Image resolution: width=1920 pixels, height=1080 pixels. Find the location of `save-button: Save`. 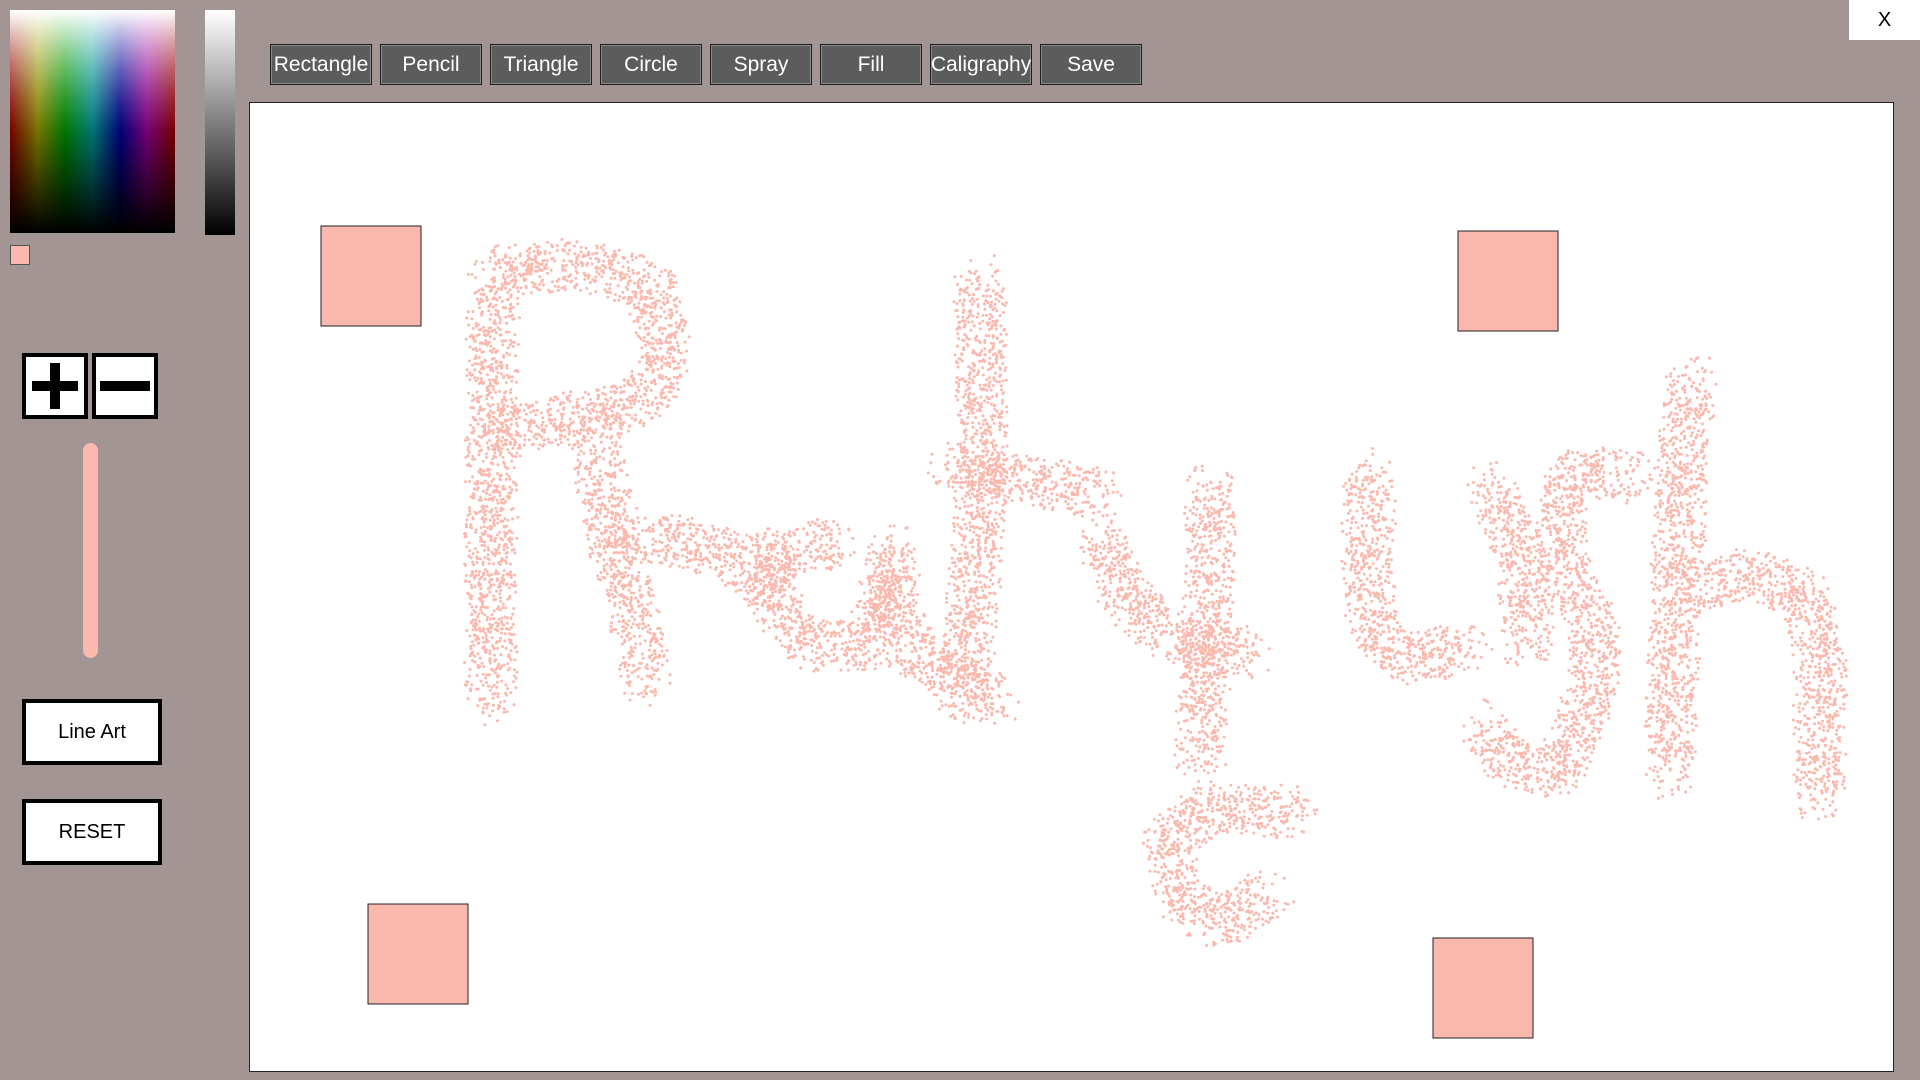

save-button: Save is located at coordinates (1091, 64).